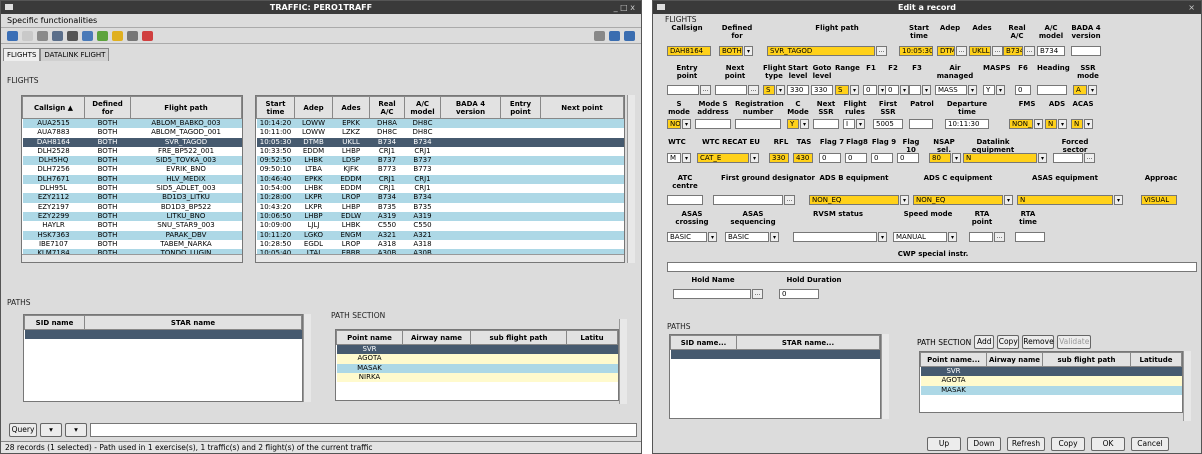 The width and height of the screenshot is (1202, 454). What do you see at coordinates (713, 124) in the screenshot?
I see `field-mode-s-address` at bounding box center [713, 124].